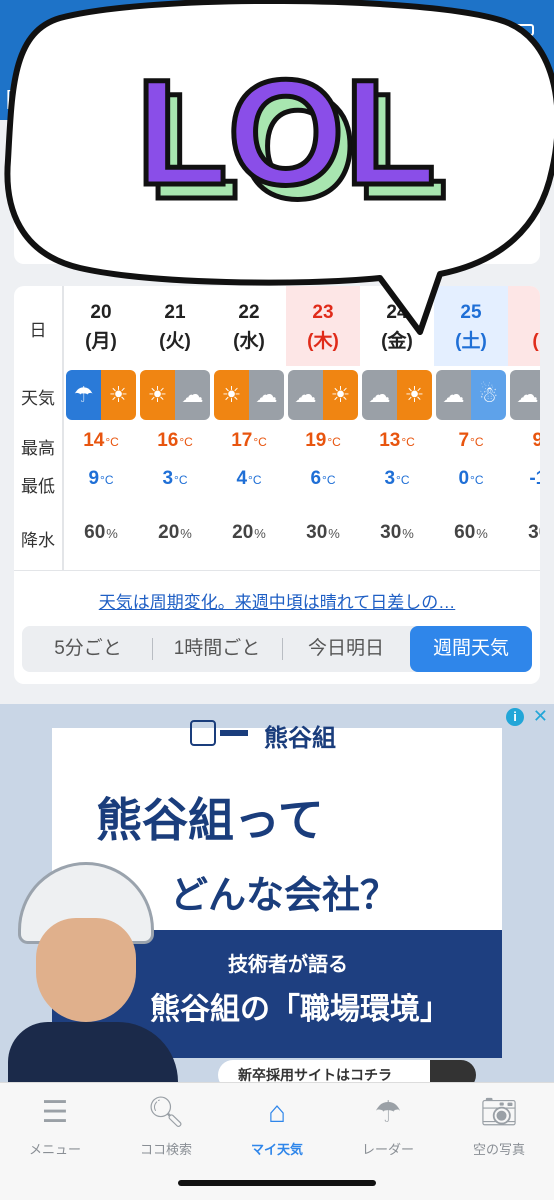 The height and width of the screenshot is (1200, 554). I want to click on precip-value: 30, so click(534, 532).